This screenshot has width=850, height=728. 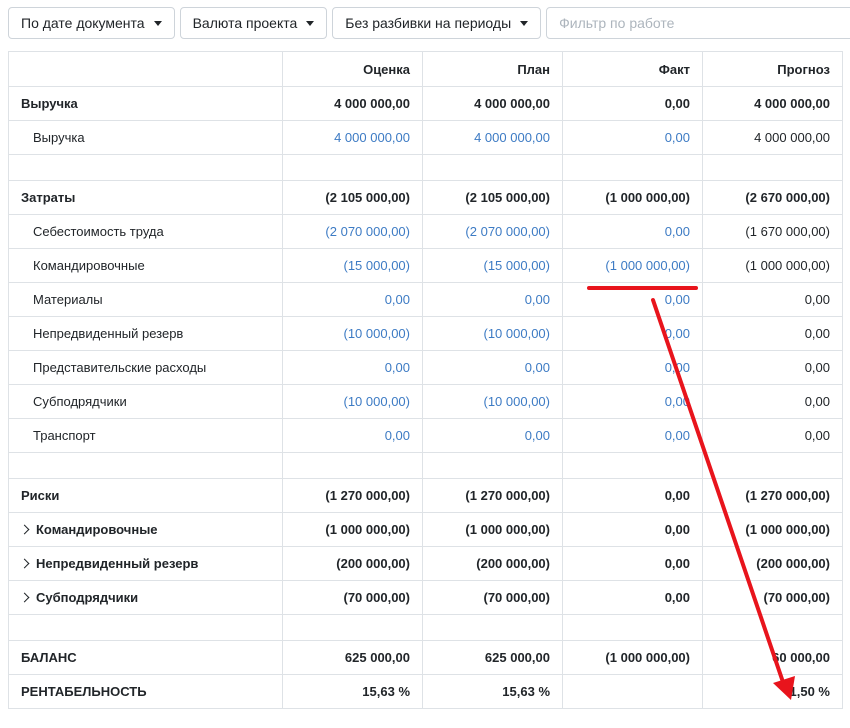 What do you see at coordinates (245, 23) in the screenshot?
I see `currency-label: Валюта проекта` at bounding box center [245, 23].